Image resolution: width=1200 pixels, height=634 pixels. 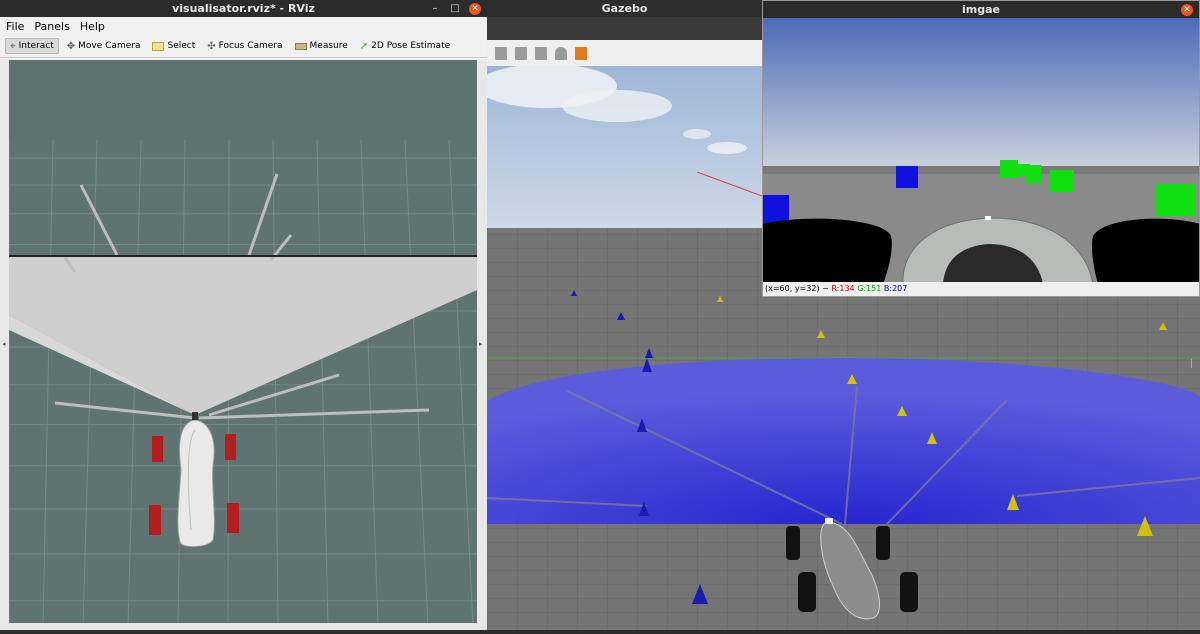 What do you see at coordinates (624, 53) in the screenshot?
I see `gazebo-toolbar` at bounding box center [624, 53].